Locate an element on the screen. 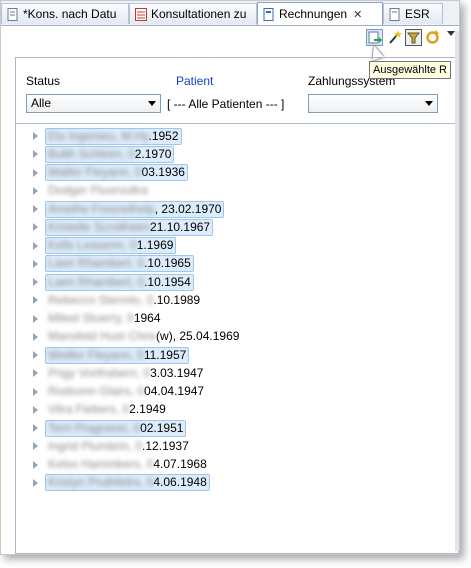 Image resolution: width=471 pixels, height=568 pixels. document-icon is located at coordinates (394, 14).